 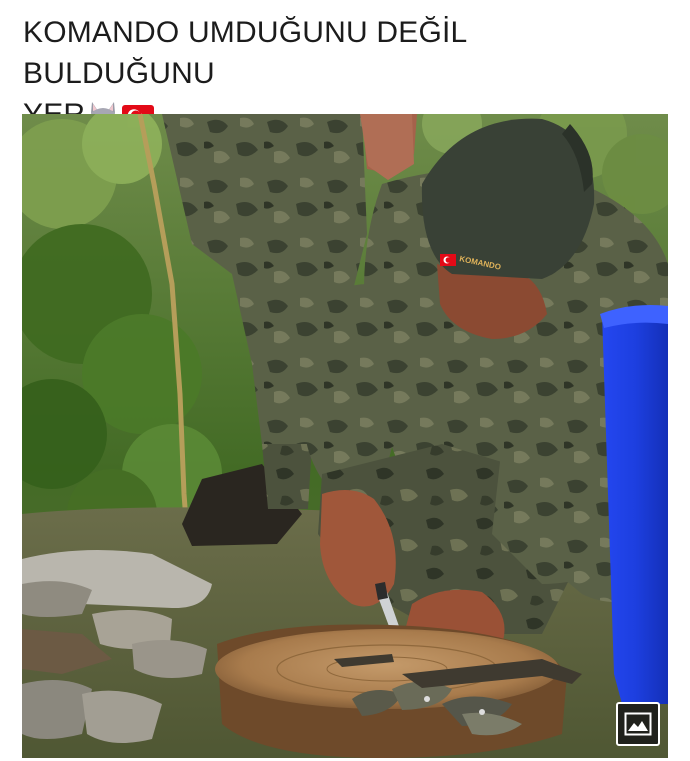 I want to click on caption-line-1: KOMANDO UMDUĞUNU DEĞİL BULDUĞUNU, so click(x=245, y=53).